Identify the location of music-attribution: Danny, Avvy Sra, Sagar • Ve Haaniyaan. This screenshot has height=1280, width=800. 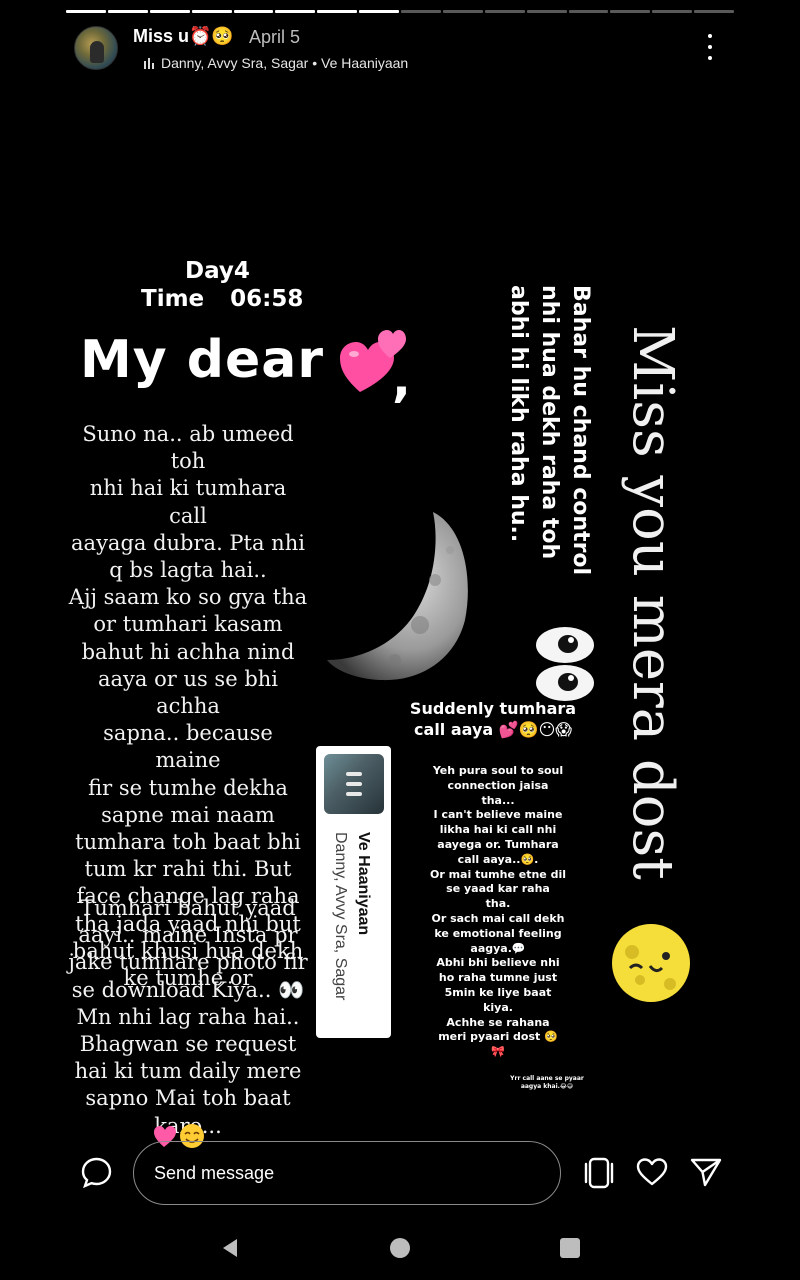
(276, 63).